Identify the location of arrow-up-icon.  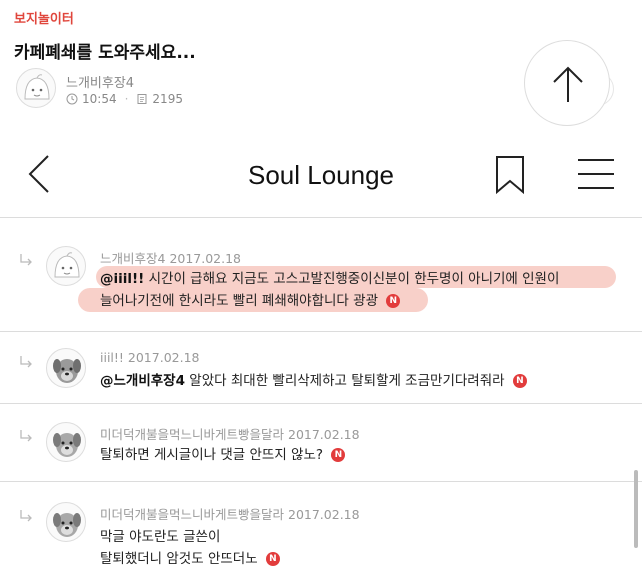
(568, 84).